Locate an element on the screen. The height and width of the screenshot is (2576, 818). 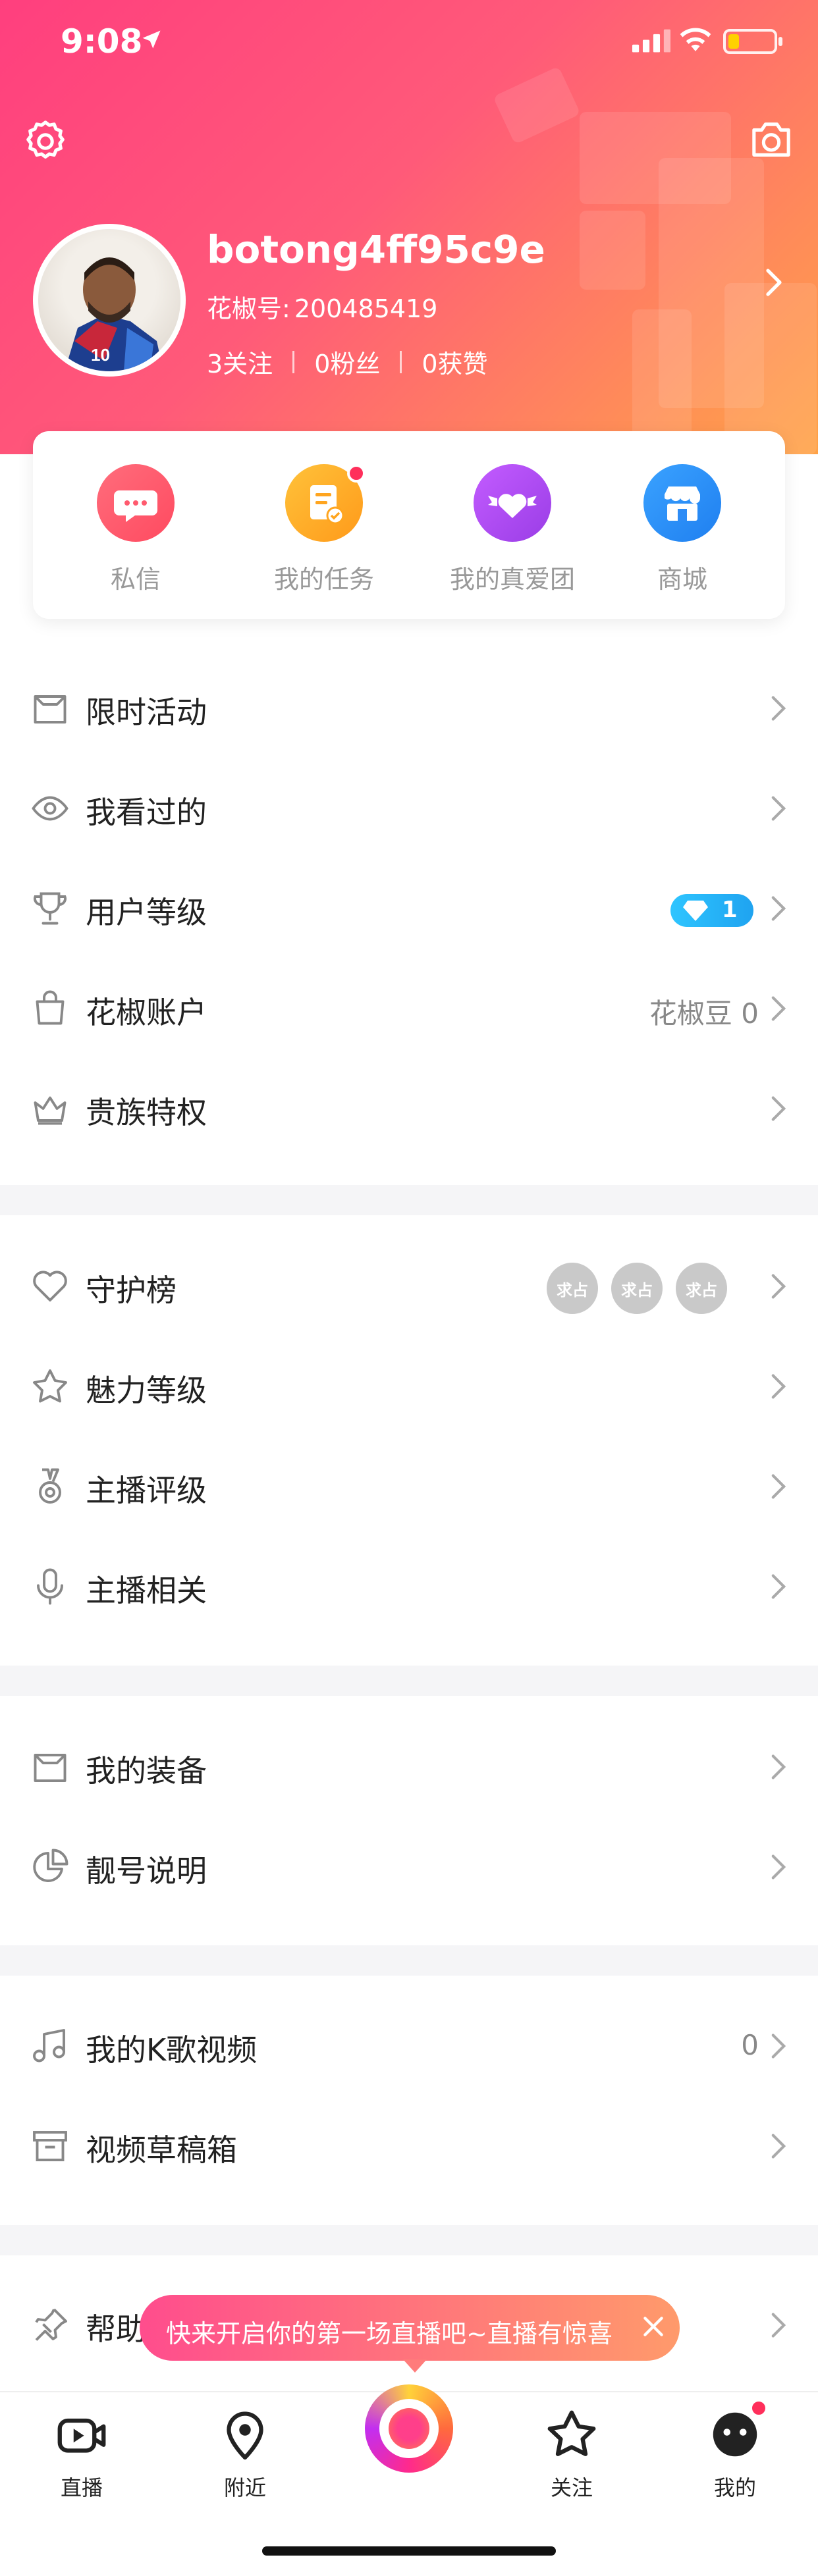
pie-icon is located at coordinates (50, 1865).